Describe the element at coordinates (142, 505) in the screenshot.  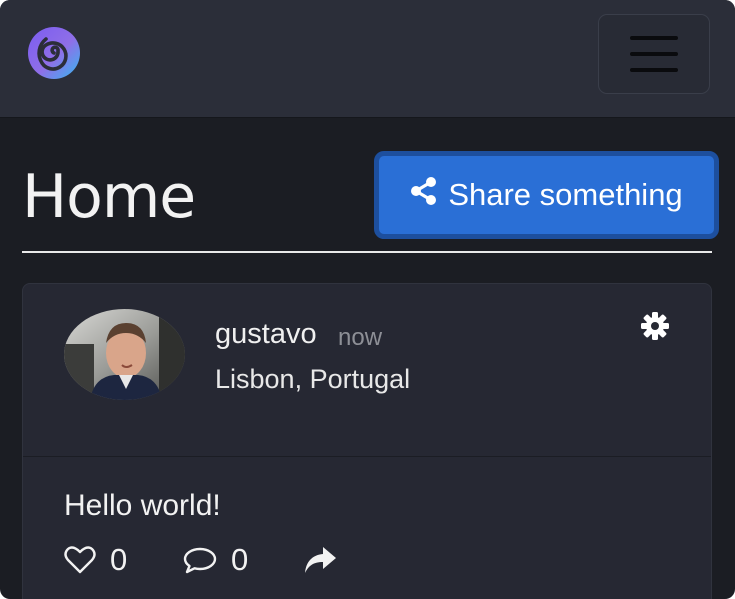
I see `post-text: Hello world!` at that location.